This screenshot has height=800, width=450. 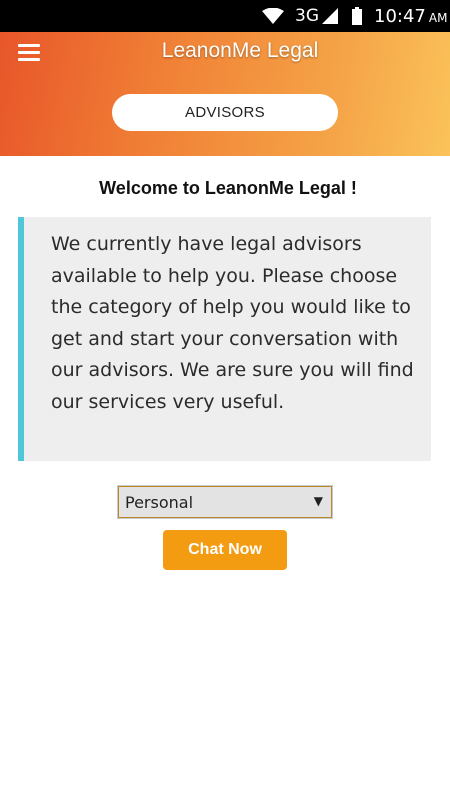 I want to click on clock-time: 10:47, so click(x=400, y=16).